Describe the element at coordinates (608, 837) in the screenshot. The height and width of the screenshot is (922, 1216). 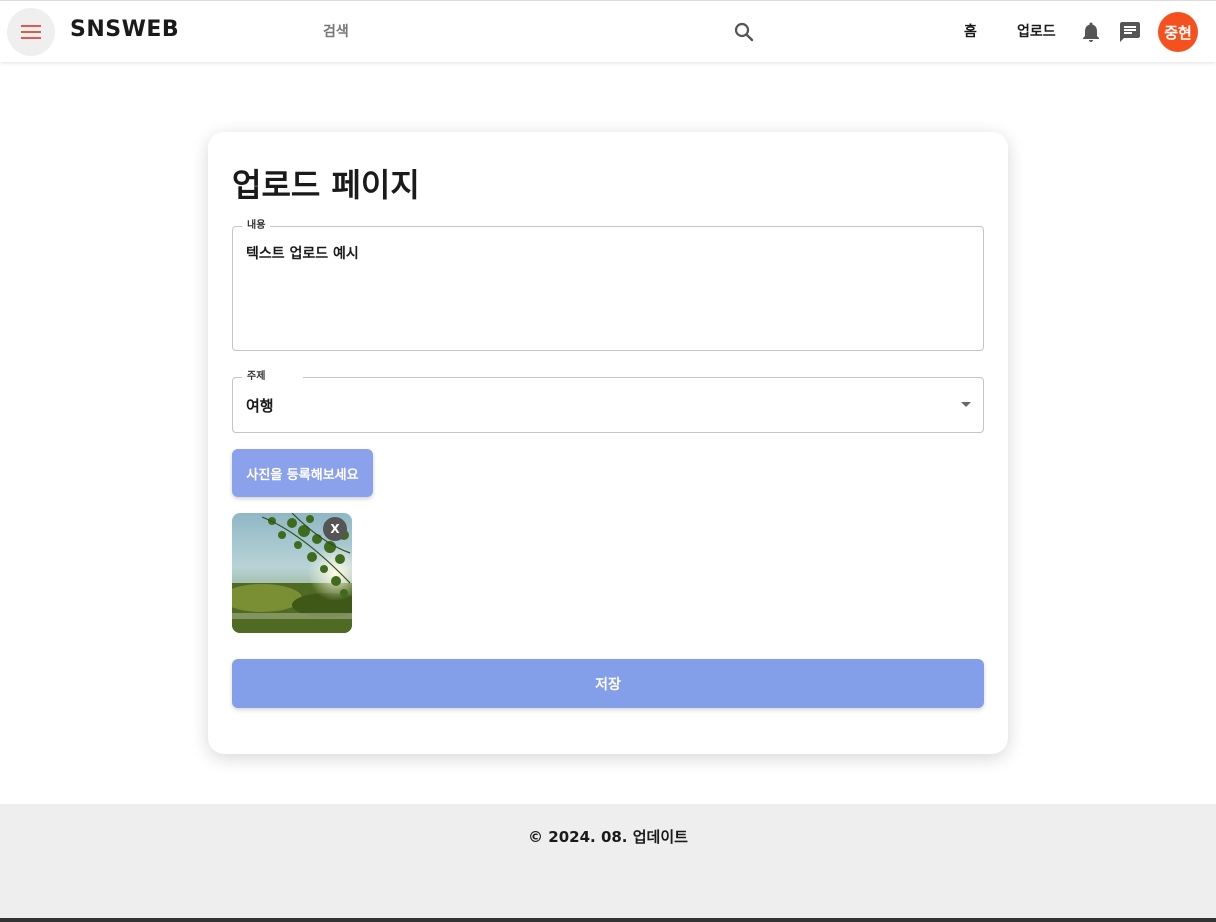
I see `footer-text: © 2024. 08. 업데이트` at that location.